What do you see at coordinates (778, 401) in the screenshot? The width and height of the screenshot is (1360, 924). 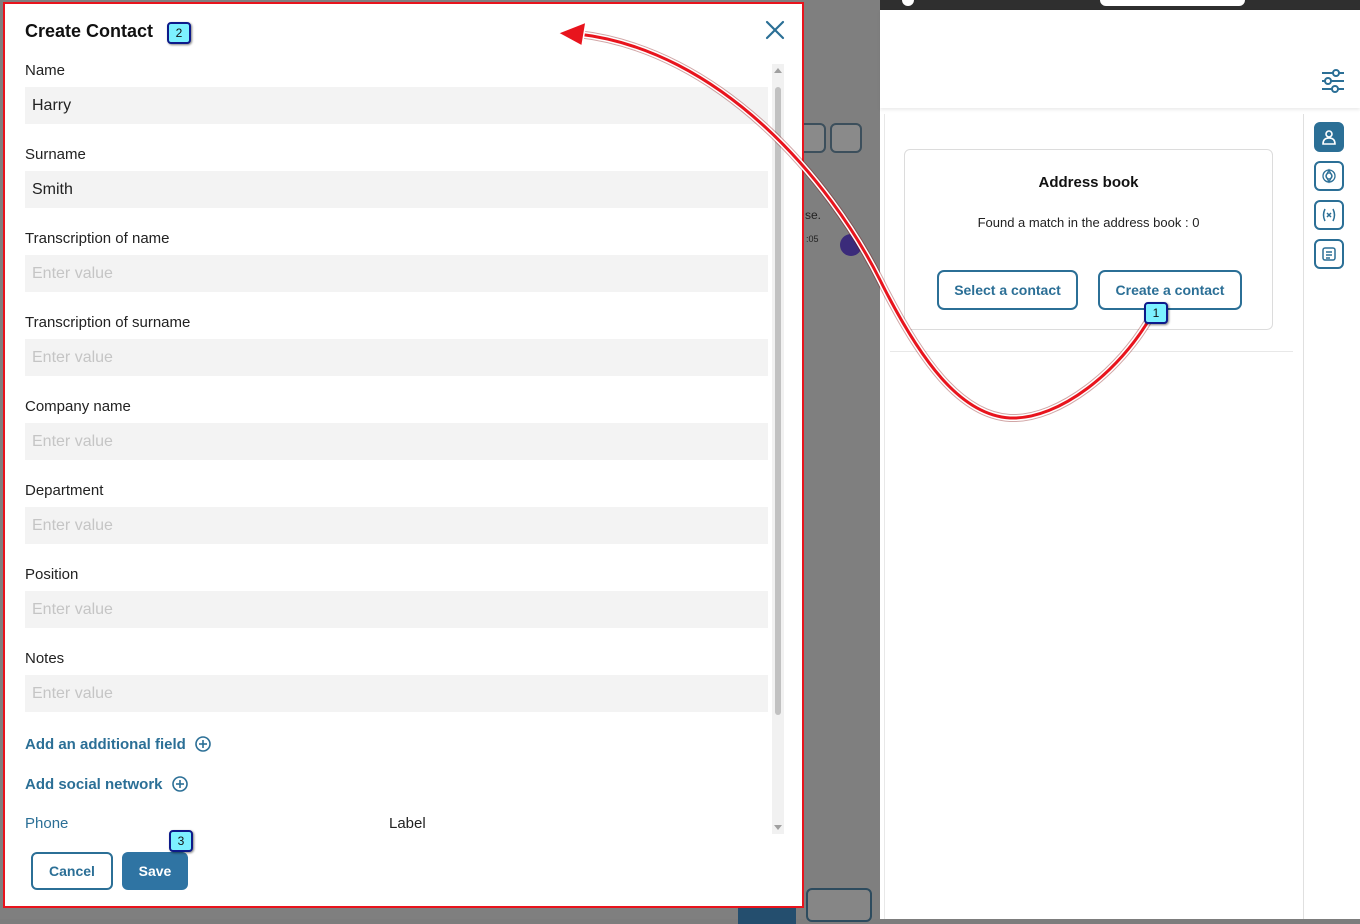 I see `scrollbar-thumb` at bounding box center [778, 401].